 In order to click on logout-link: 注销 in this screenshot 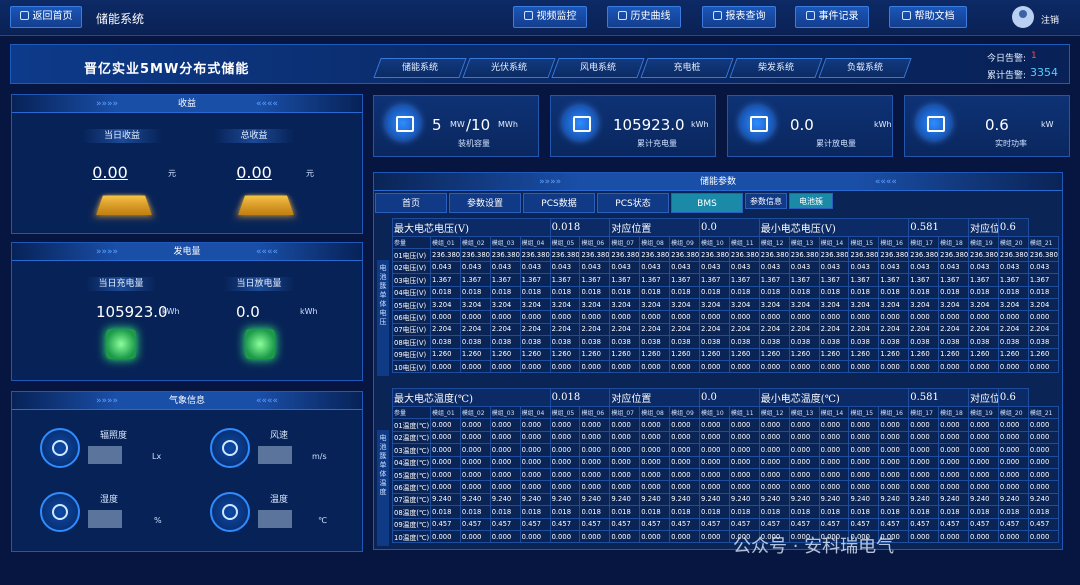, I will do `click(1050, 19)`.